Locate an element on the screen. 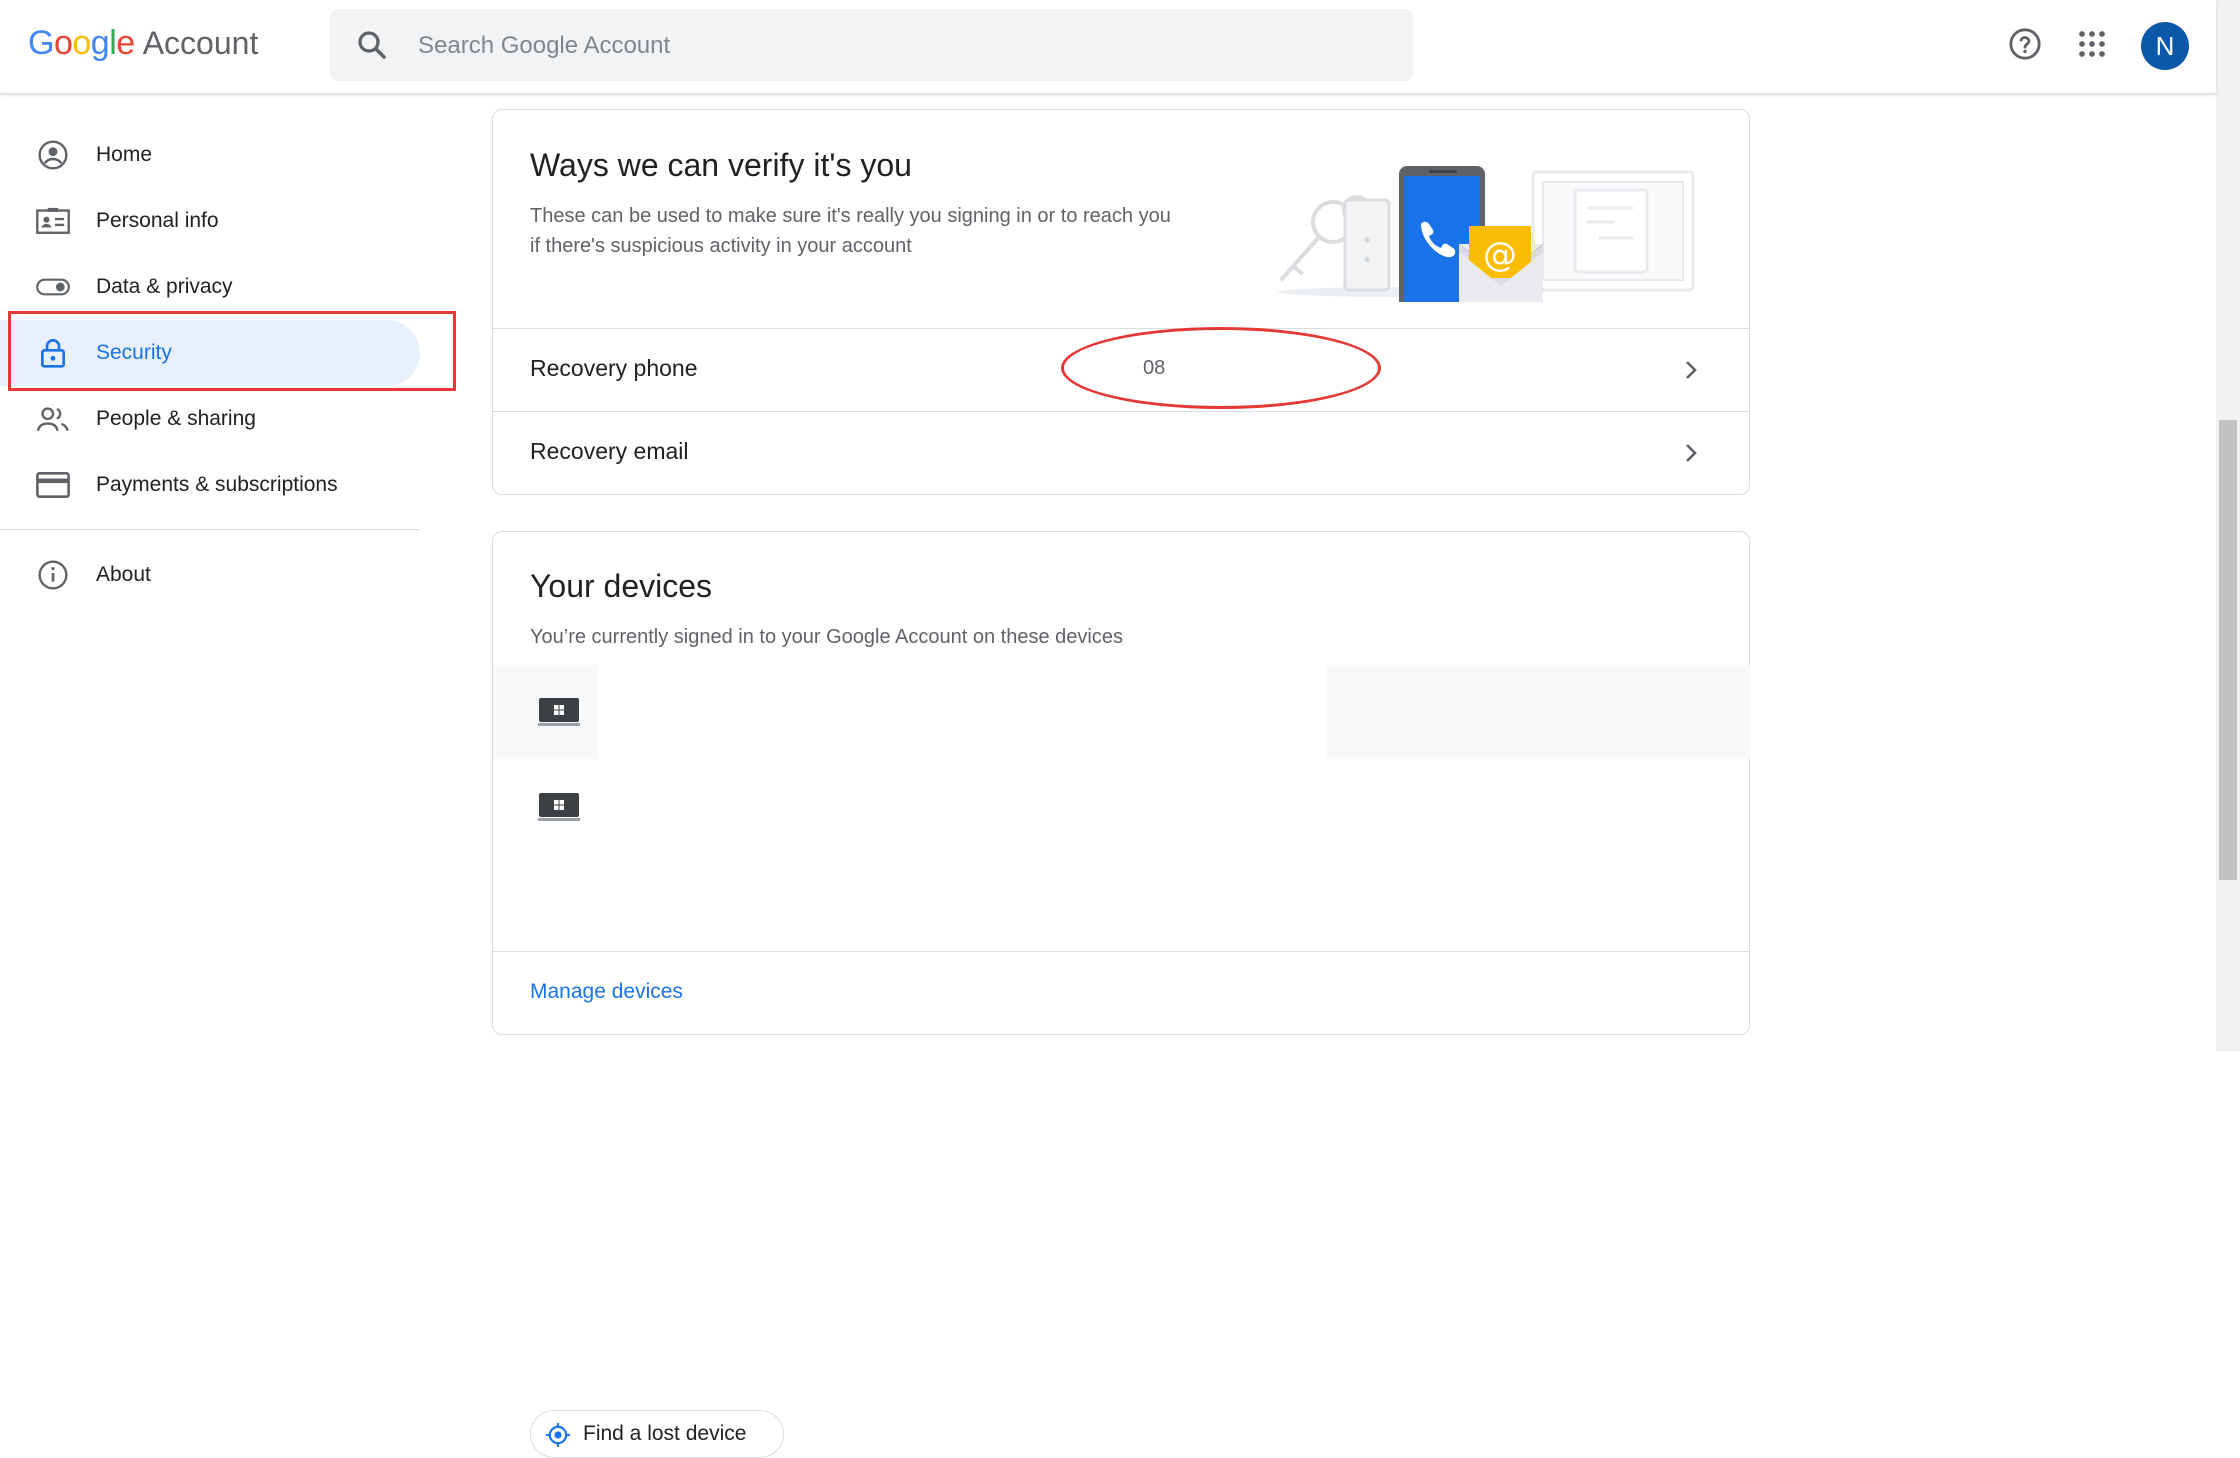  sidebar-item-label: Payments & subscriptions is located at coordinates (217, 484).